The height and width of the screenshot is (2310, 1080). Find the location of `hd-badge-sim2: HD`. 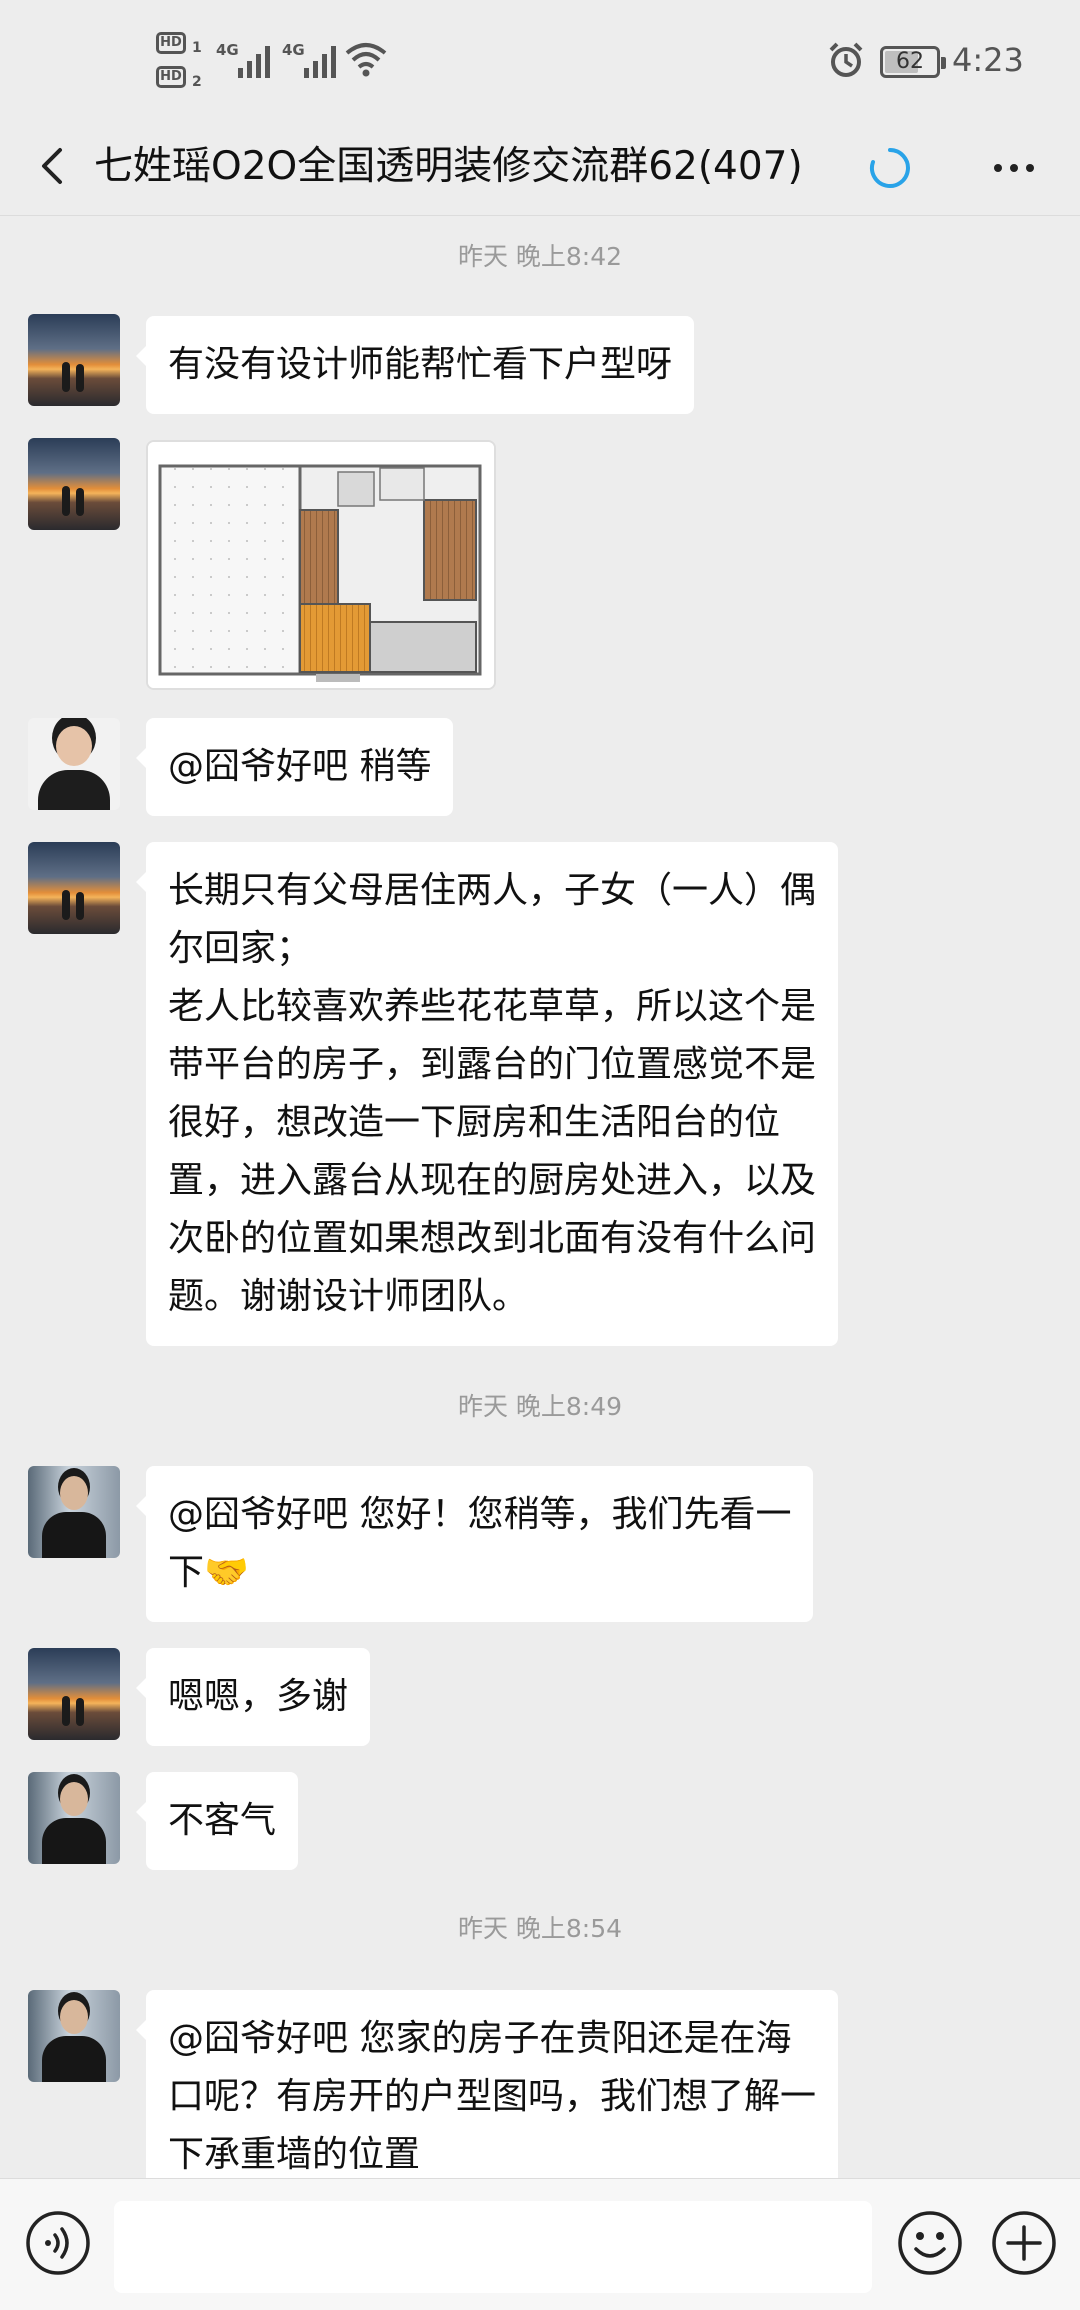

hd-badge-sim2: HD is located at coordinates (171, 77).